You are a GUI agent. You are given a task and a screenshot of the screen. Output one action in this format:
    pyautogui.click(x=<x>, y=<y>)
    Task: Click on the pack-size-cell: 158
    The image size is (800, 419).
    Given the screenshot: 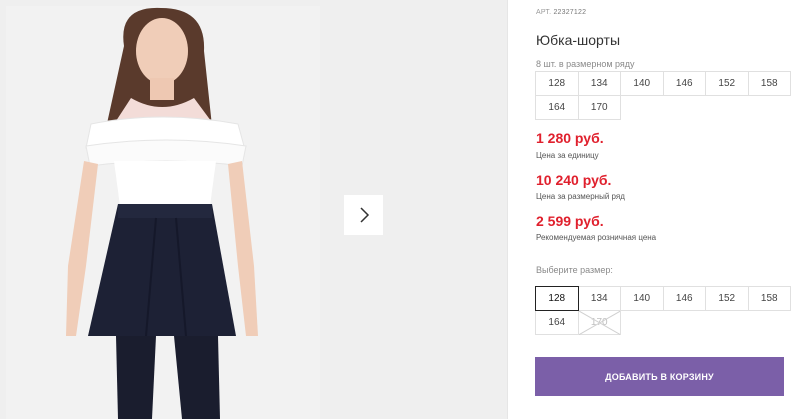 What is the action you would take?
    pyautogui.click(x=769, y=83)
    